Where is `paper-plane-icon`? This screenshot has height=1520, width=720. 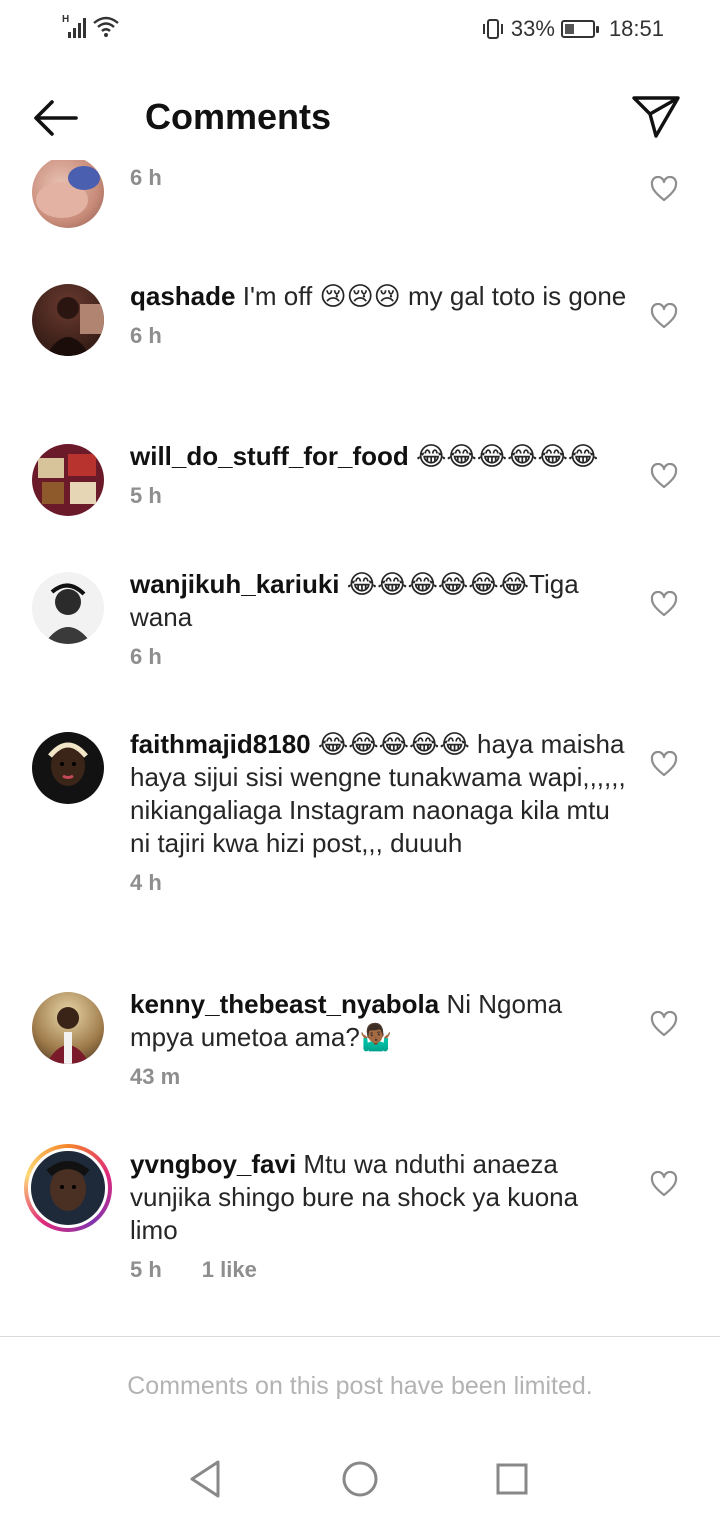
paper-plane-icon is located at coordinates (656, 117).